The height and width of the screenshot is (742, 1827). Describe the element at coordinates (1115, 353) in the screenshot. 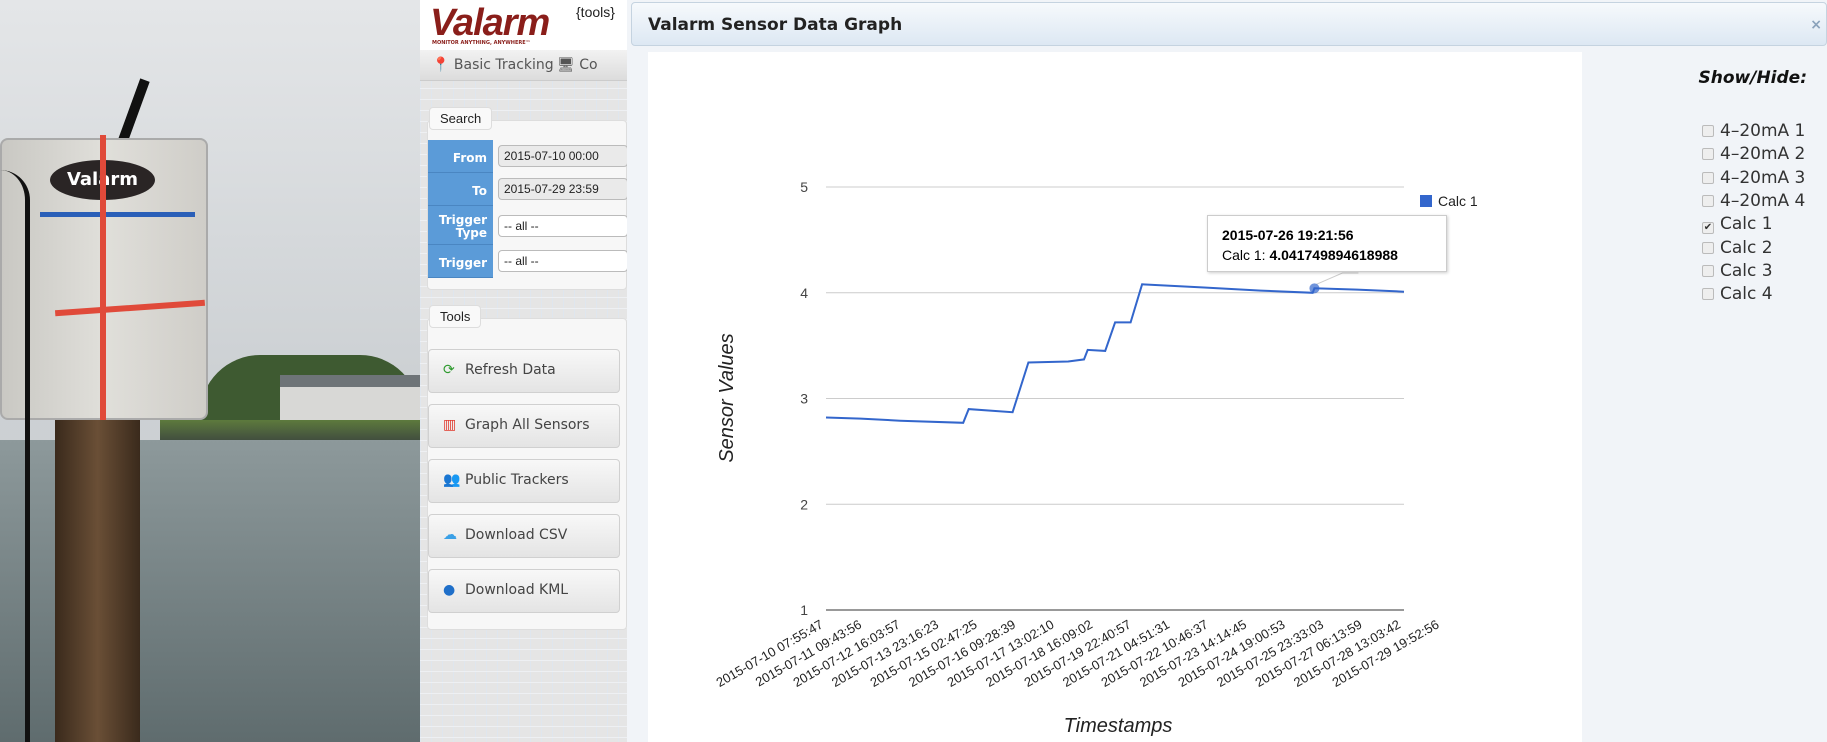

I see `series-line` at that location.